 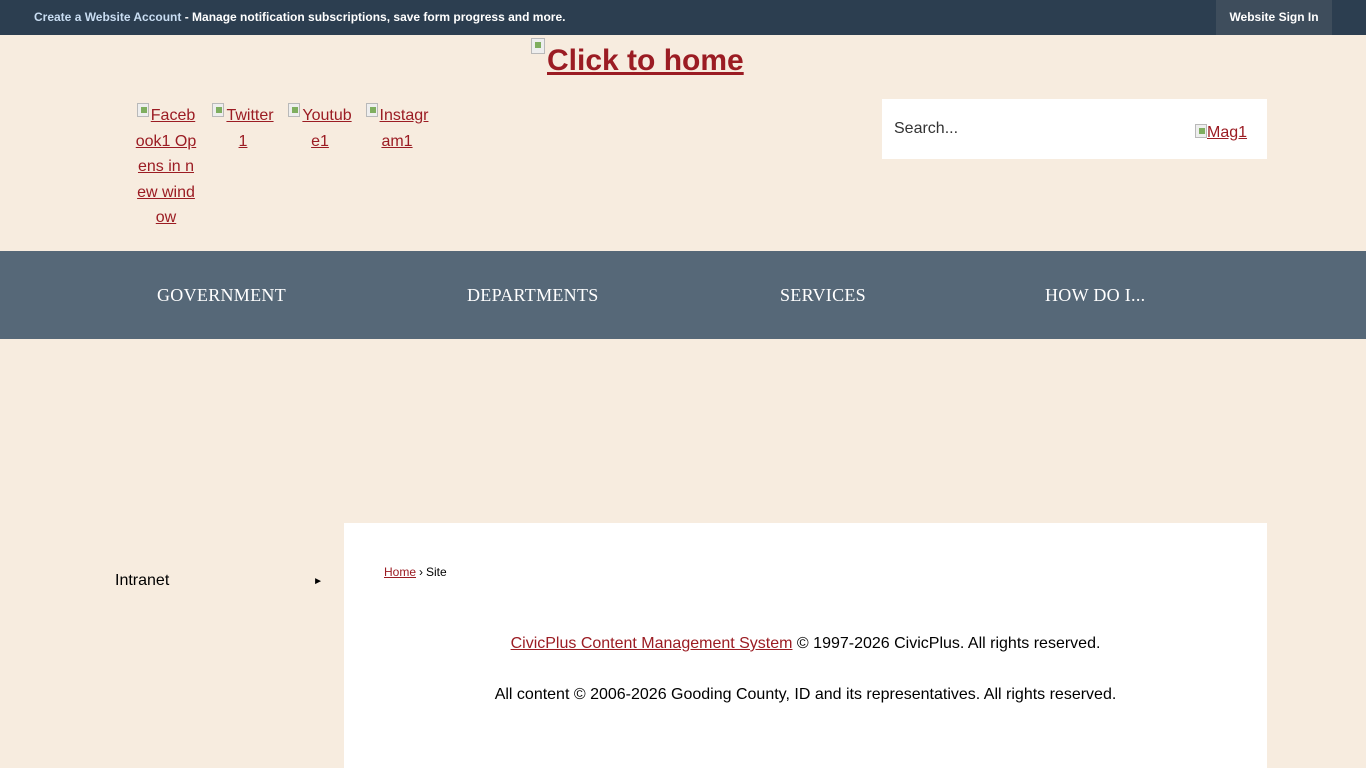 What do you see at coordinates (107, 17) in the screenshot?
I see `create-account-link: Create a Website Account` at bounding box center [107, 17].